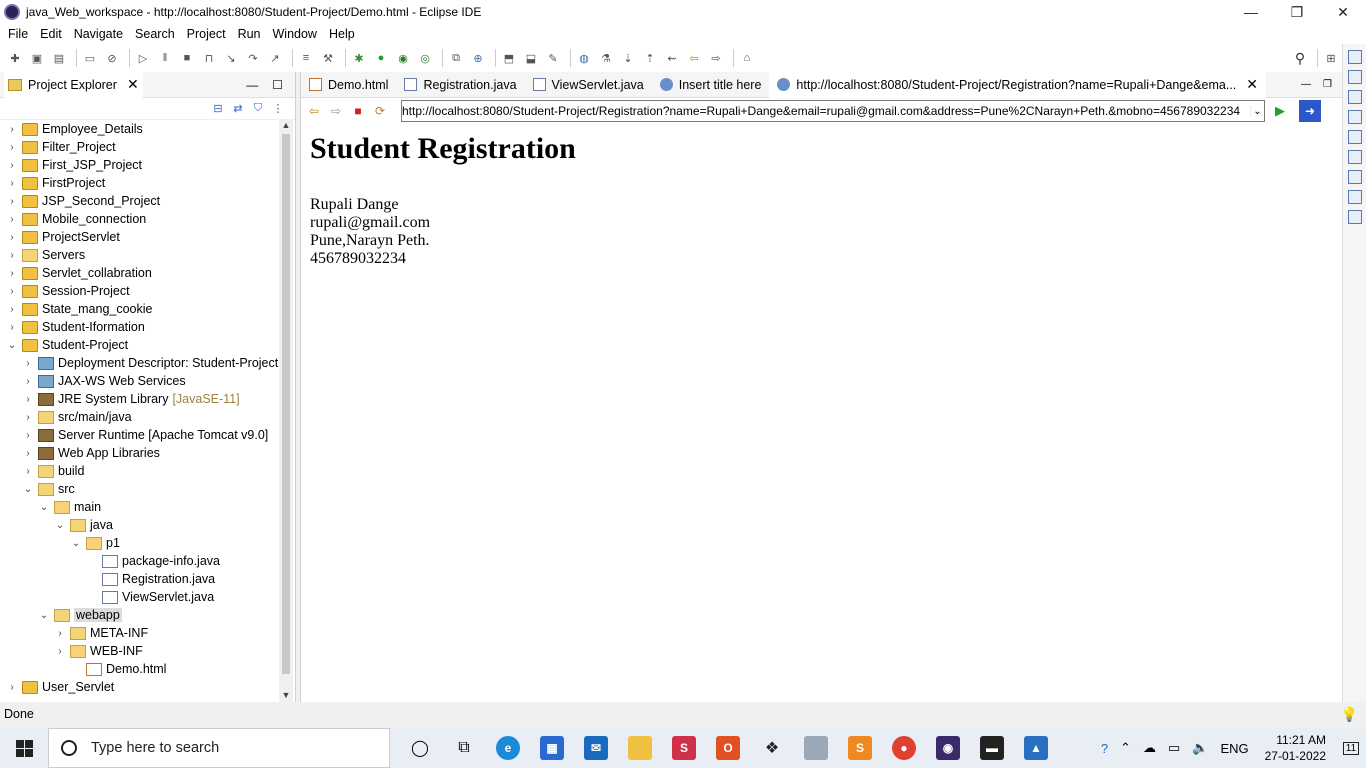 This screenshot has height=768, width=1366. Describe the element at coordinates (358, 111) in the screenshot. I see `stop-icon: ■` at that location.